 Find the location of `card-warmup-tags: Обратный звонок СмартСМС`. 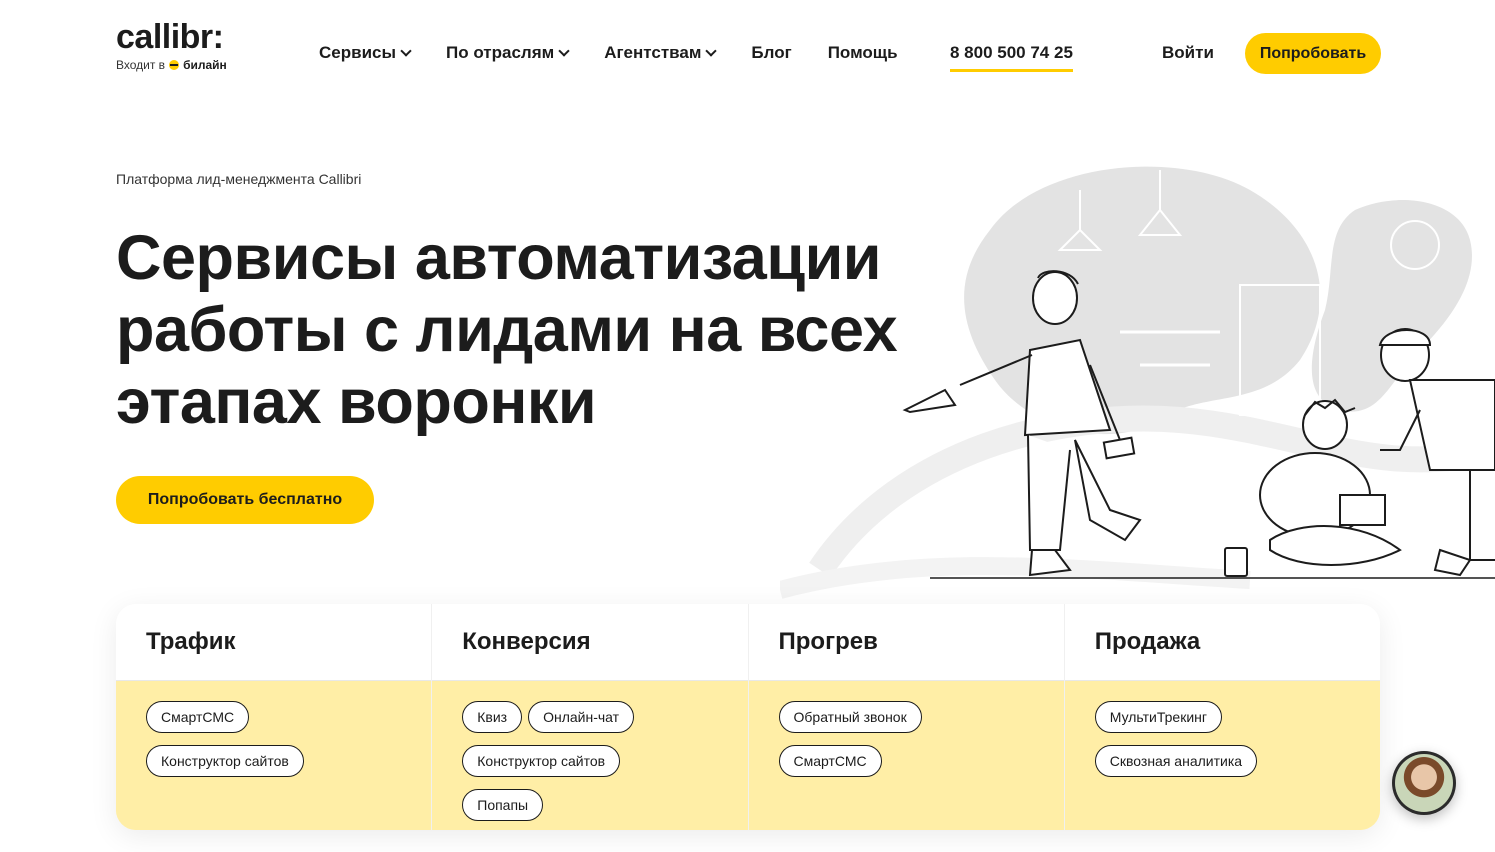

card-warmup-tags: Обратный звонок СмартСМС is located at coordinates (911, 739).